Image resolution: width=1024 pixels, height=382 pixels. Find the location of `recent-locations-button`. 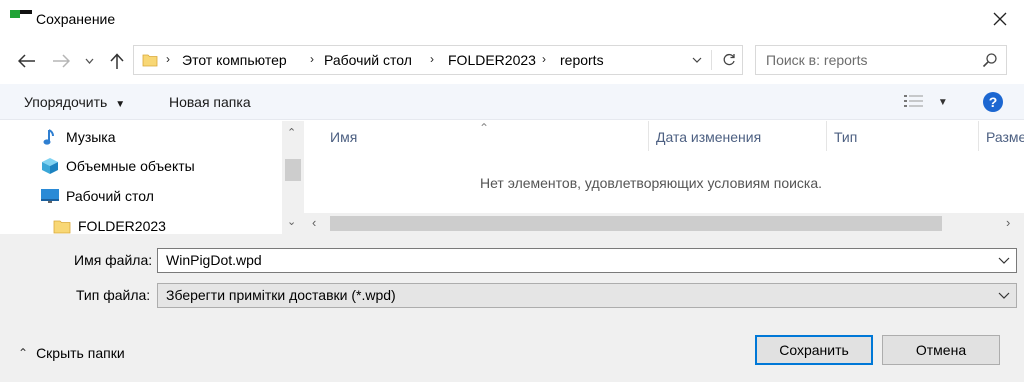

recent-locations-button is located at coordinates (89, 61).